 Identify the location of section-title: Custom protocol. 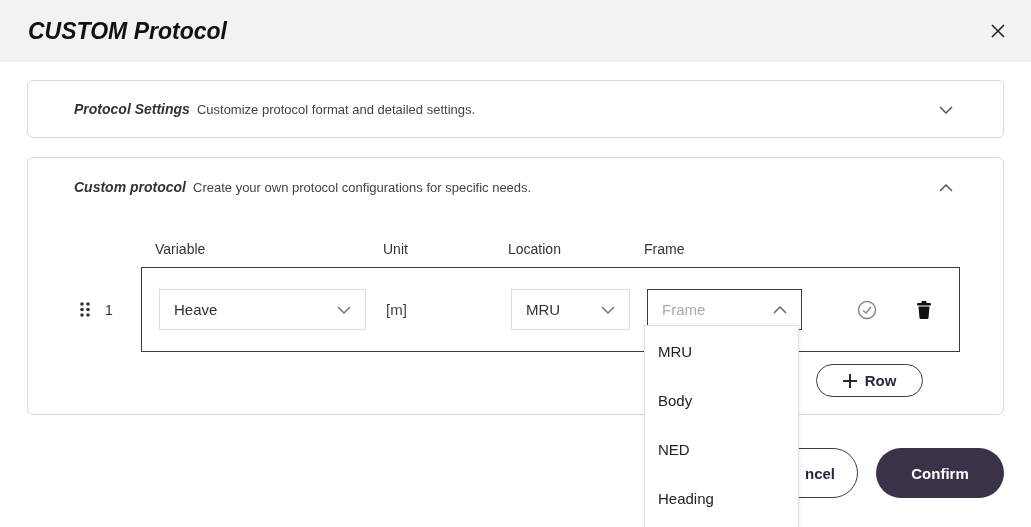
(130, 187).